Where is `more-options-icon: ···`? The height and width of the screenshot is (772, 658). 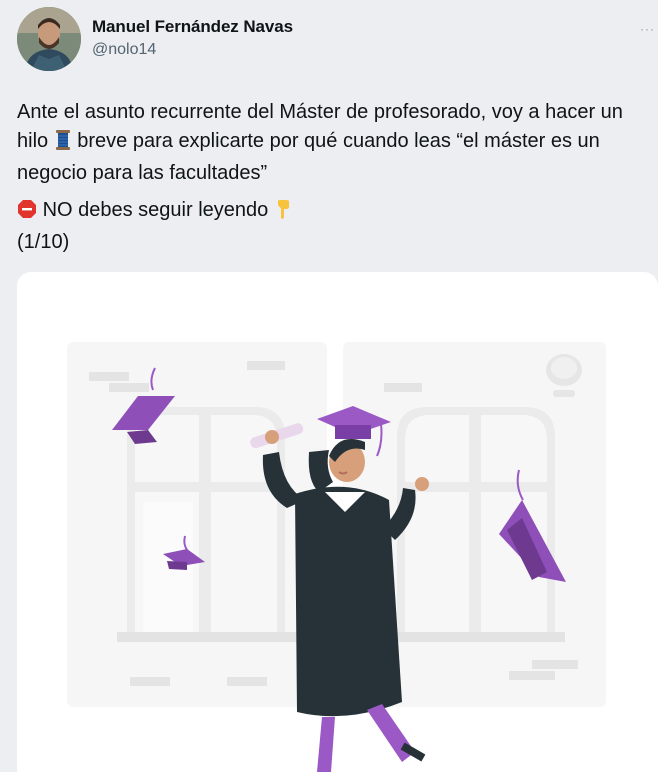
more-options-icon: ··· is located at coordinates (647, 29).